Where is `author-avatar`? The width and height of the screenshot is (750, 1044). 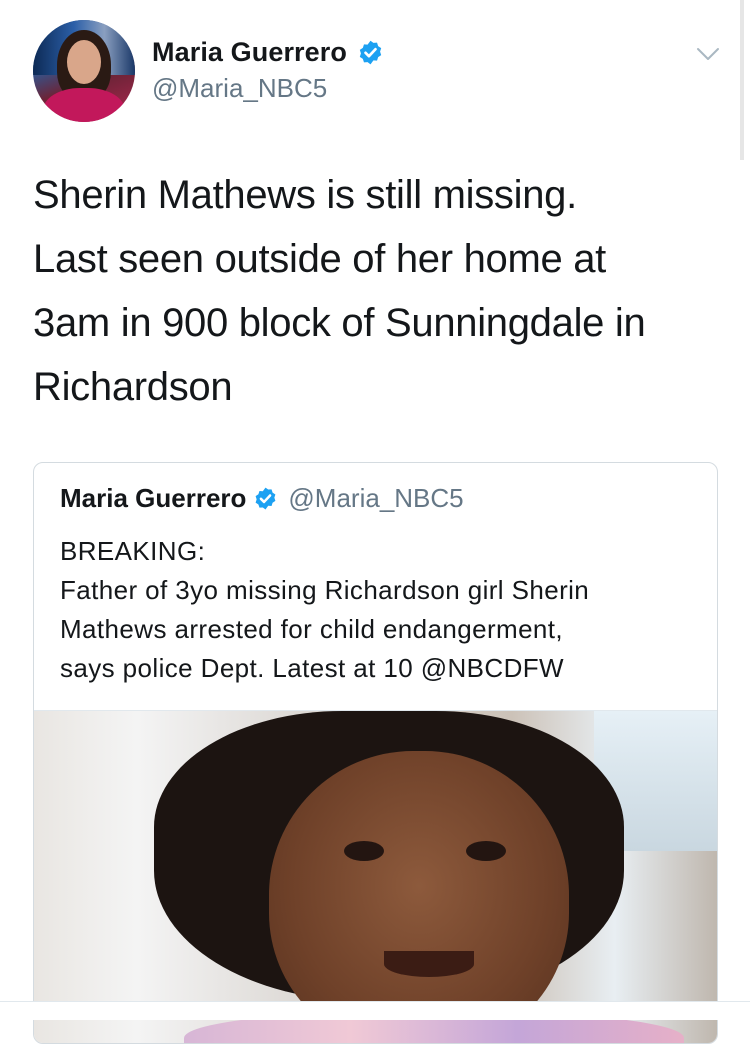 author-avatar is located at coordinates (84, 71).